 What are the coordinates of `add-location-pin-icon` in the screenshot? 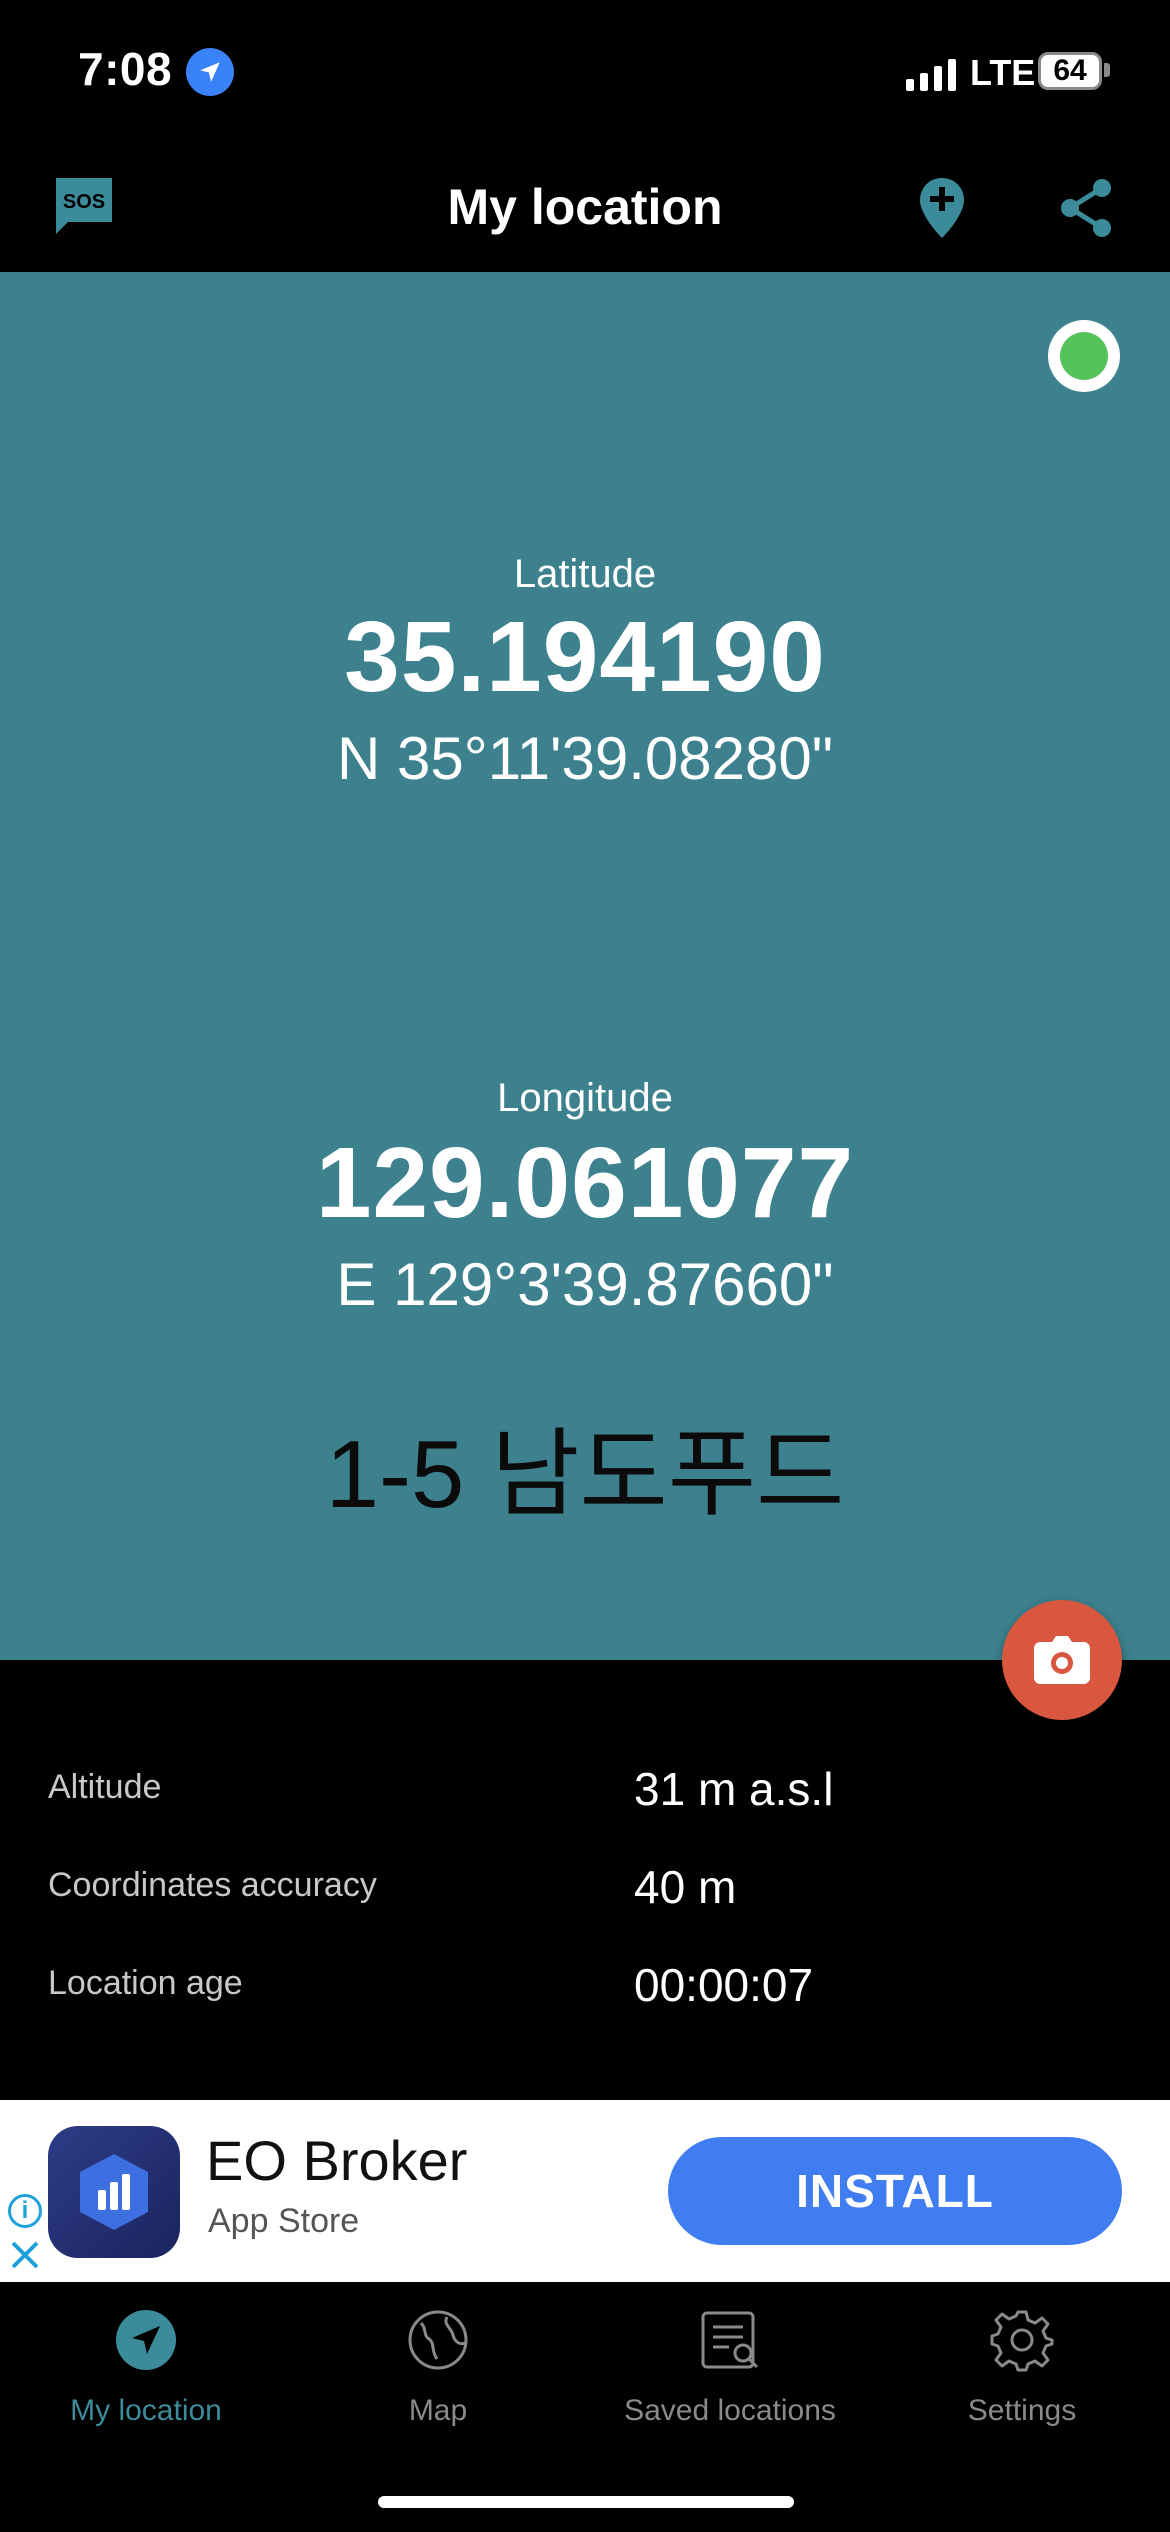 It's located at (942, 208).